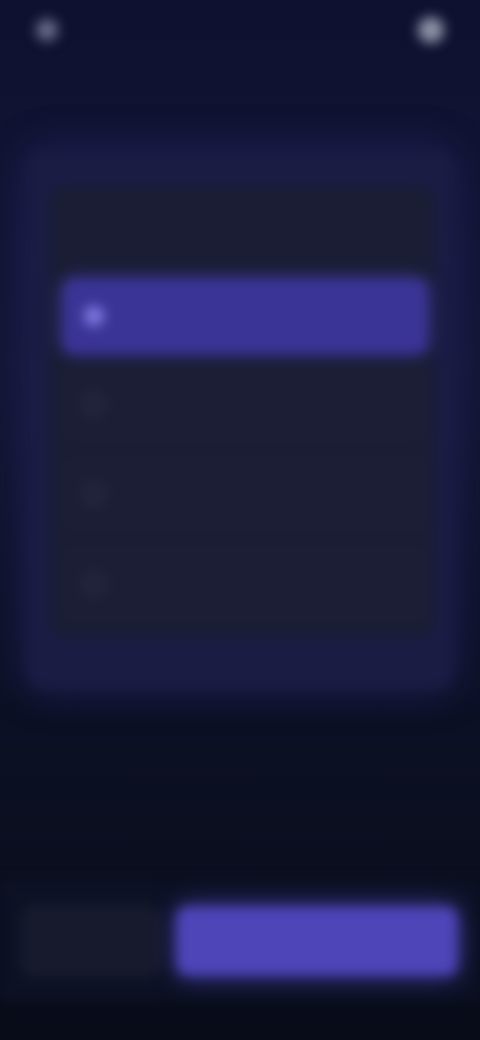  I want to click on status-right, so click(426, 30).